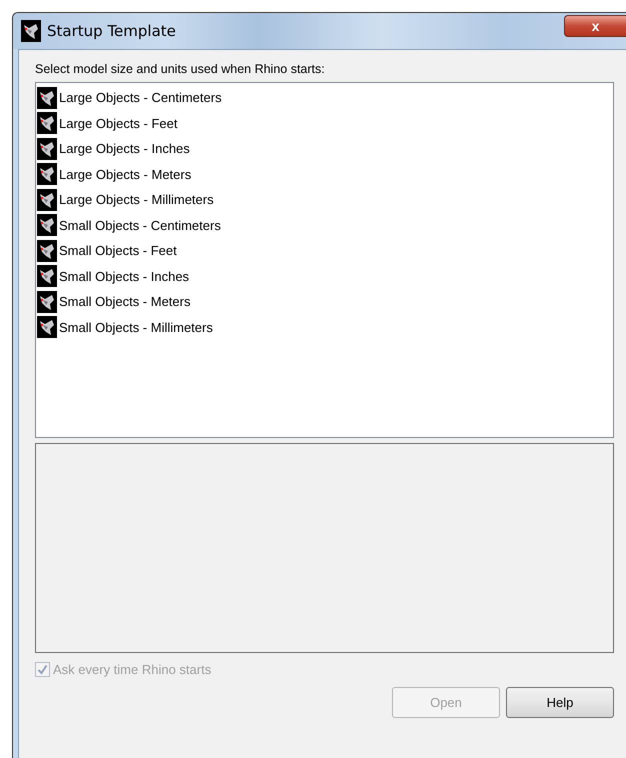 The image size is (626, 758). I want to click on template-item: Large Objects - Millimeters, so click(324, 199).